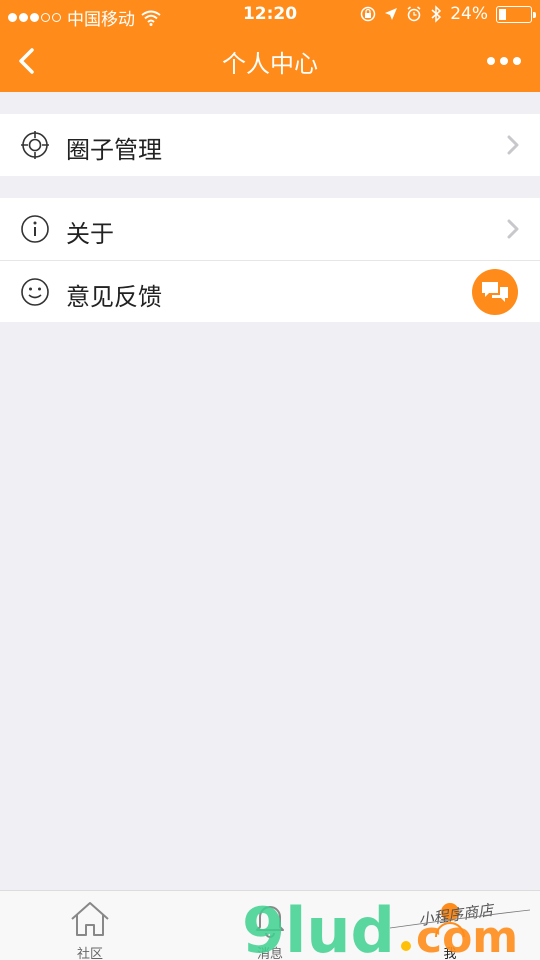 The height and width of the screenshot is (960, 540). What do you see at coordinates (450, 953) in the screenshot?
I see `tab-label: 我` at bounding box center [450, 953].